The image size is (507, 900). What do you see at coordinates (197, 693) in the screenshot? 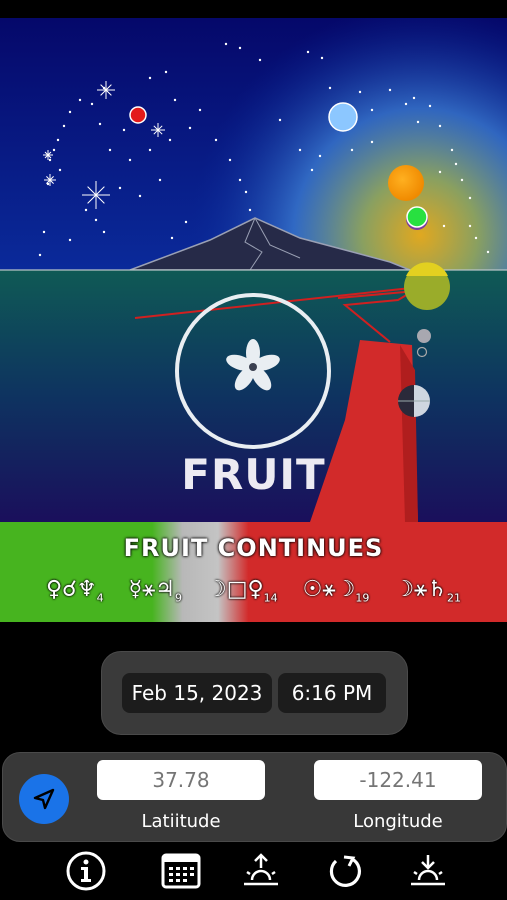
I see `date-picker-button: Feb 15, 2023` at bounding box center [197, 693].